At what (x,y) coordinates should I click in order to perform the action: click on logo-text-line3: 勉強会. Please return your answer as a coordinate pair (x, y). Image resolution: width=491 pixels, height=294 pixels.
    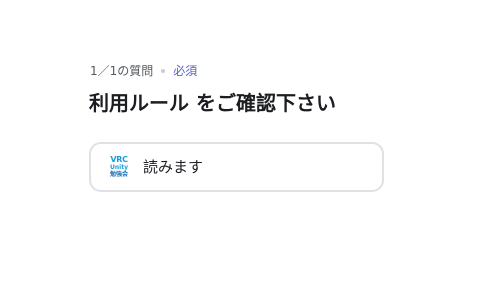
    Looking at the image, I should click on (118, 174).